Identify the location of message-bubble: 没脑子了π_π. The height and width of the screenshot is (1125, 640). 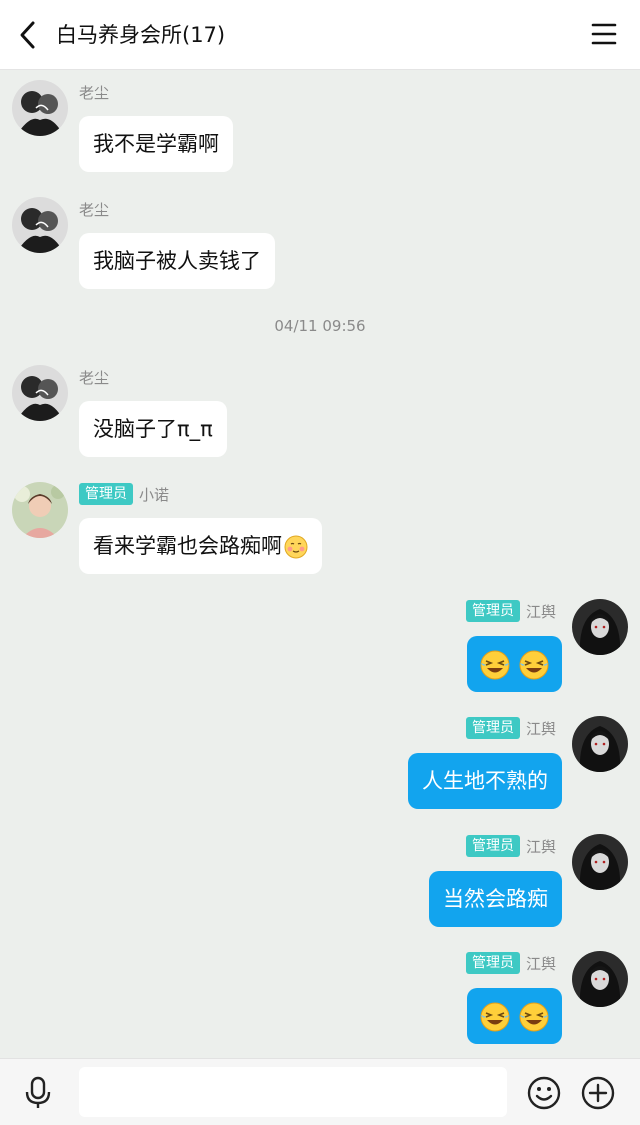
(153, 429).